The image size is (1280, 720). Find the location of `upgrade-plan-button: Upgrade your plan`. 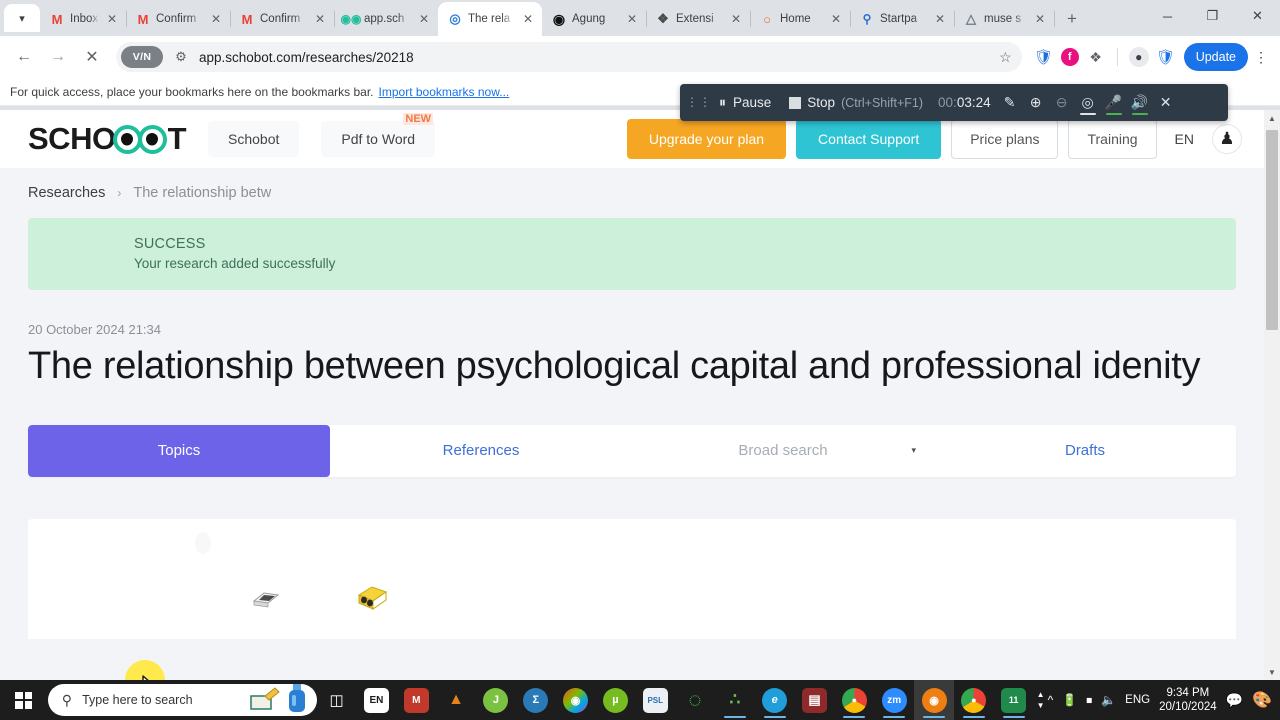

upgrade-plan-button: Upgrade your plan is located at coordinates (706, 139).